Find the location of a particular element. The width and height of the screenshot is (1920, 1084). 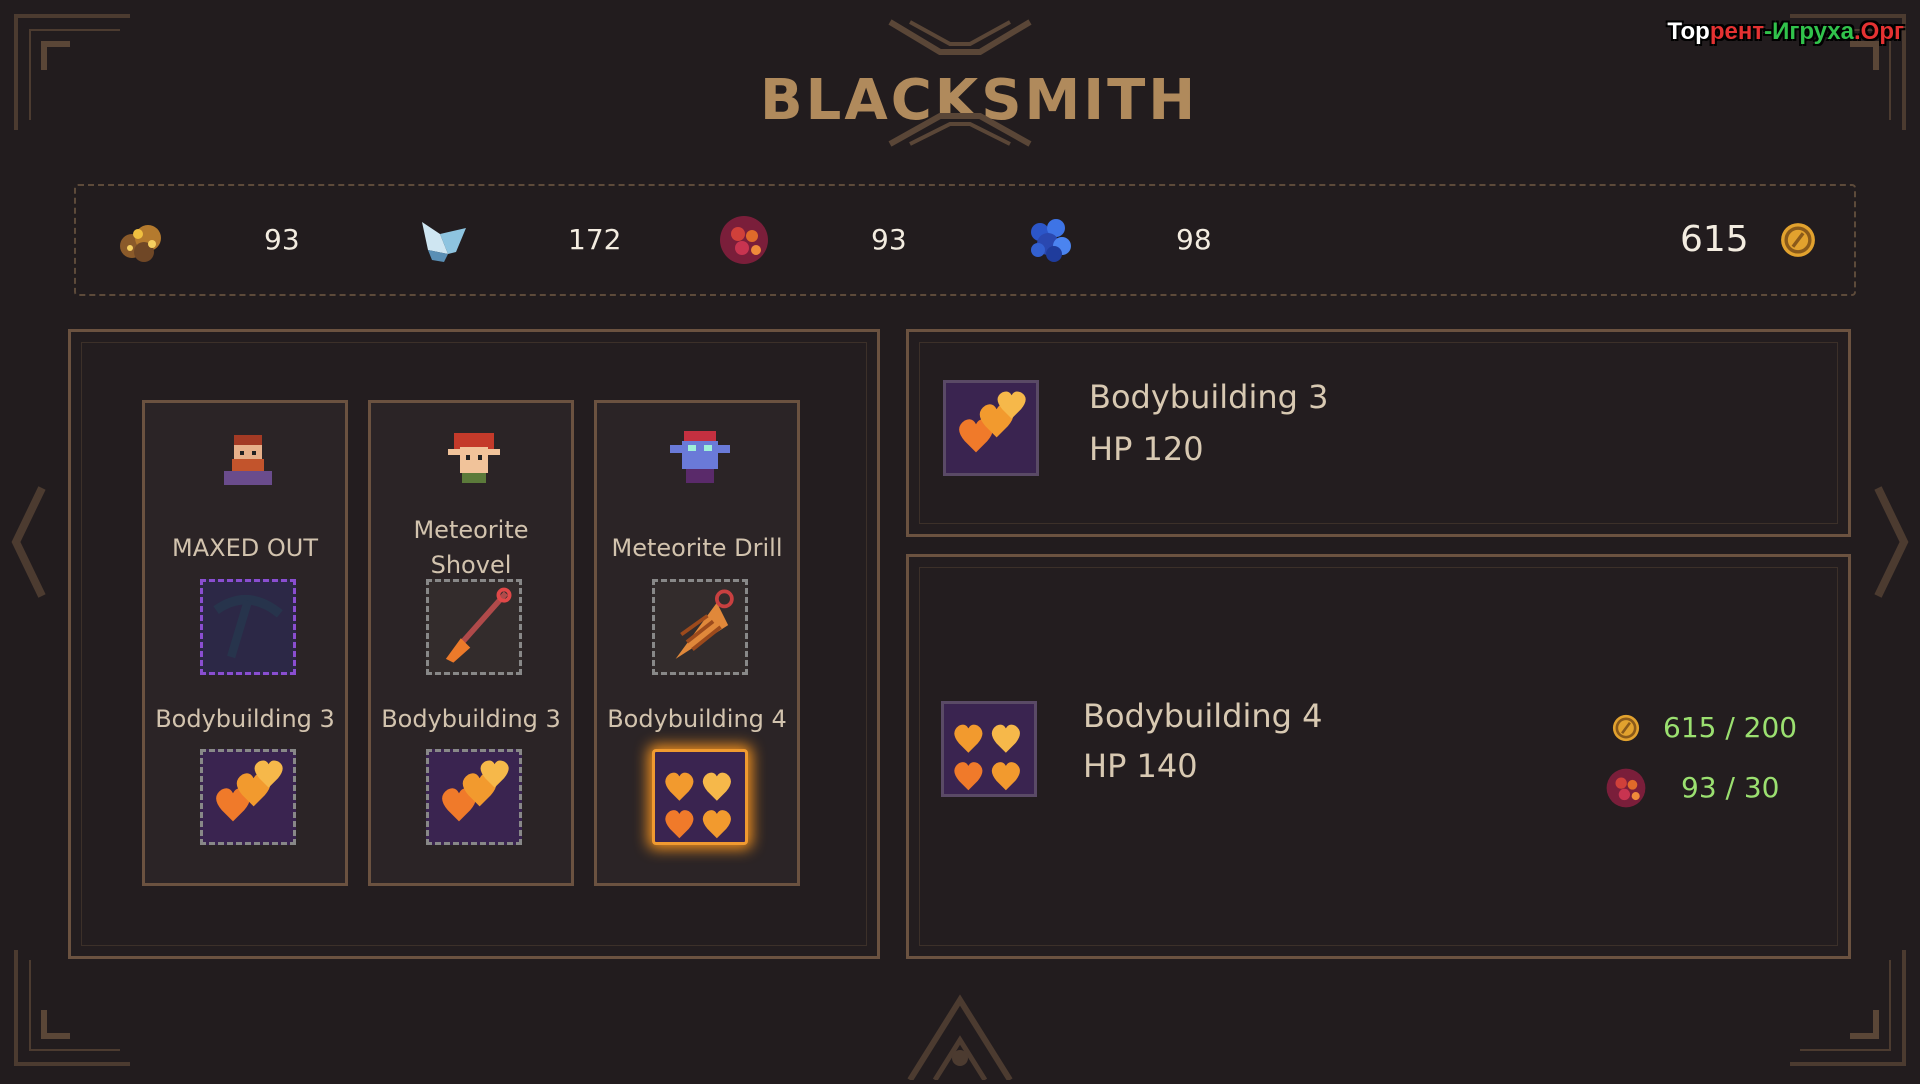

crystal-count: 172 is located at coordinates (595, 239).